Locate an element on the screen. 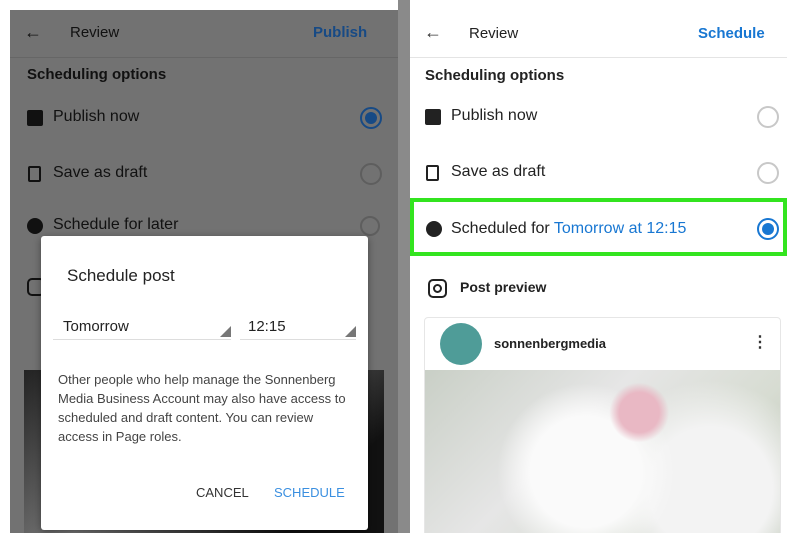 The image size is (787, 533). time-value: 12:15 is located at coordinates (267, 326).